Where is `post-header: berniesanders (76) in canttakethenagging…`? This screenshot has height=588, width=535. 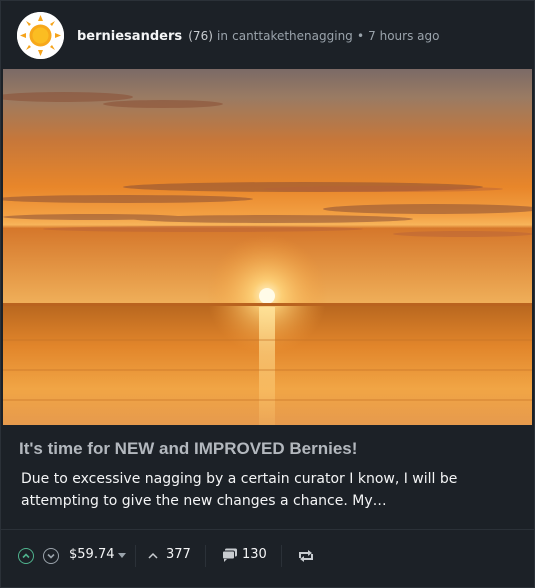 post-header: berniesanders (76) in canttakethenagging… is located at coordinates (267, 35).